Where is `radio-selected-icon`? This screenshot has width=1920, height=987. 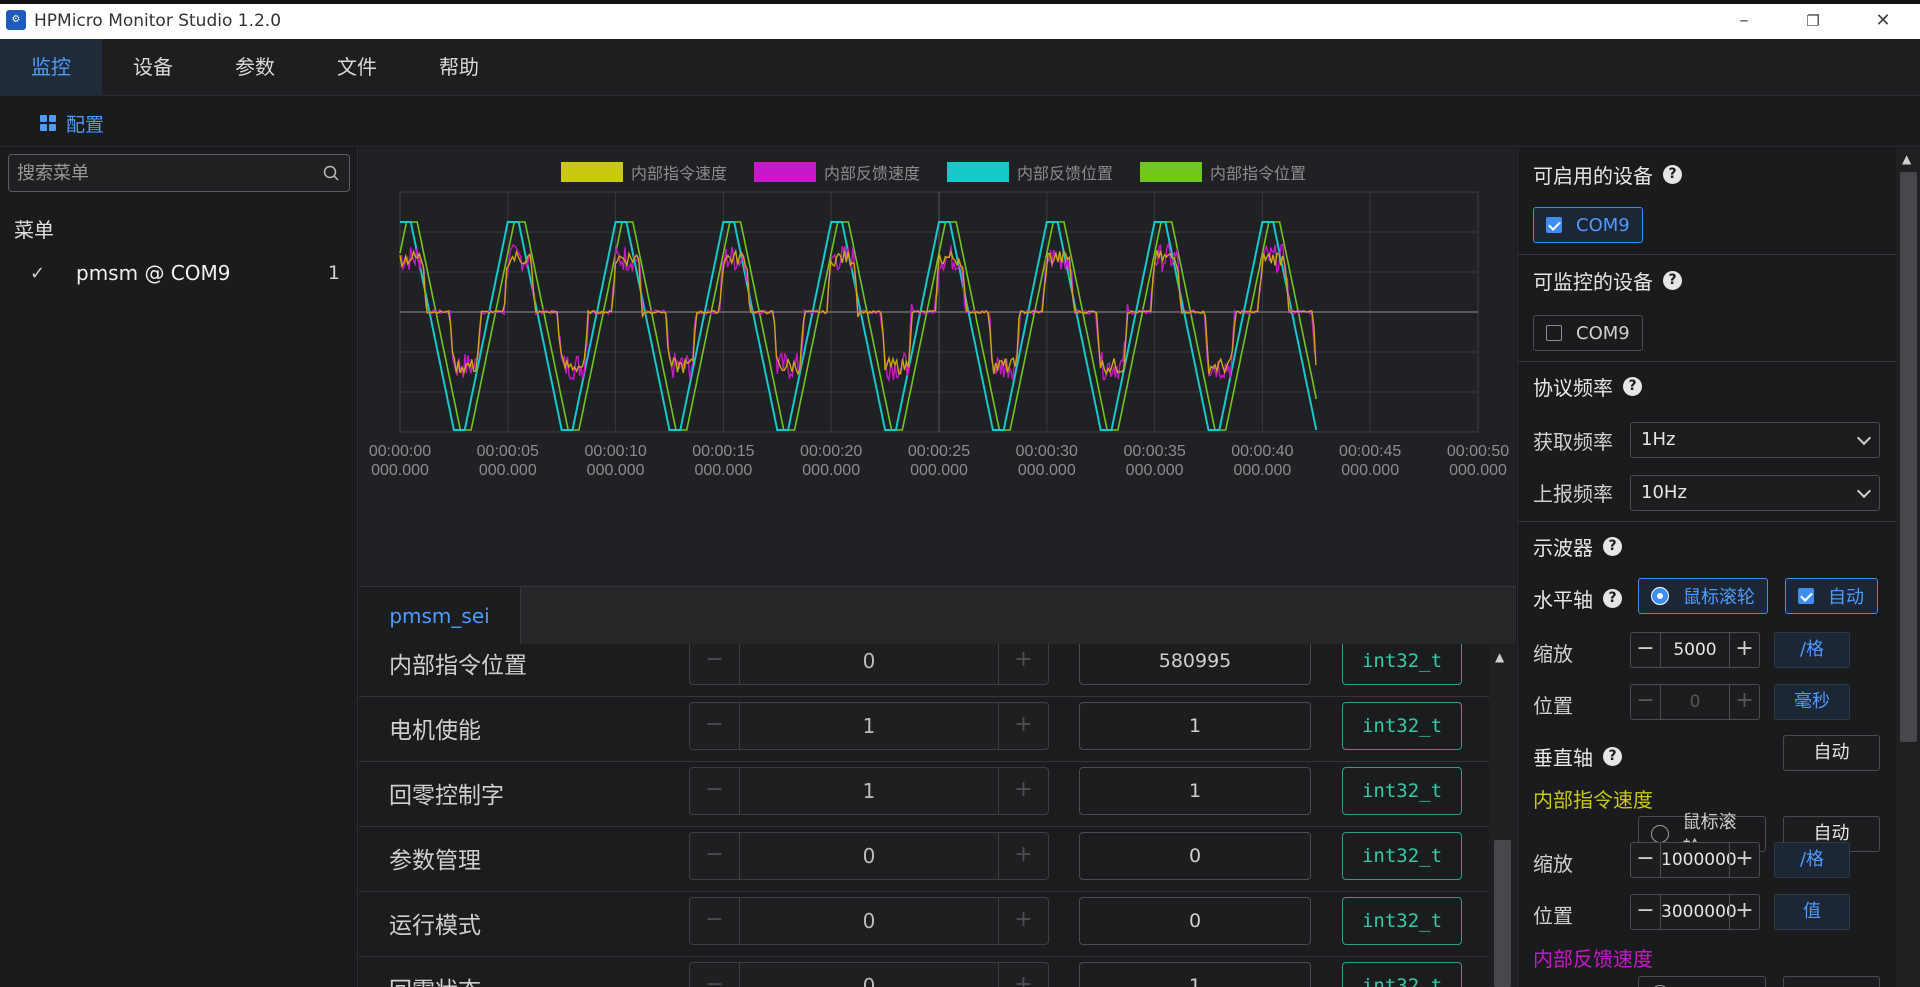 radio-selected-icon is located at coordinates (1660, 596).